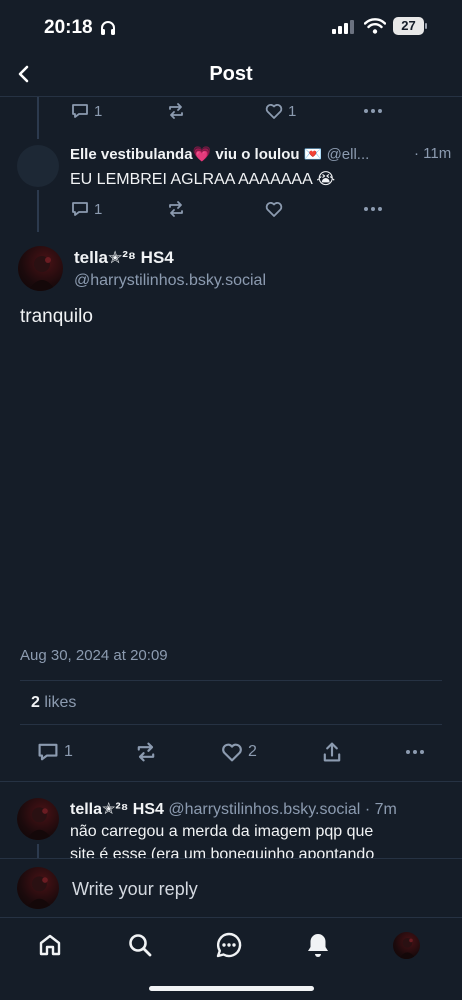  I want to click on like-button: 1, so click(280, 111).